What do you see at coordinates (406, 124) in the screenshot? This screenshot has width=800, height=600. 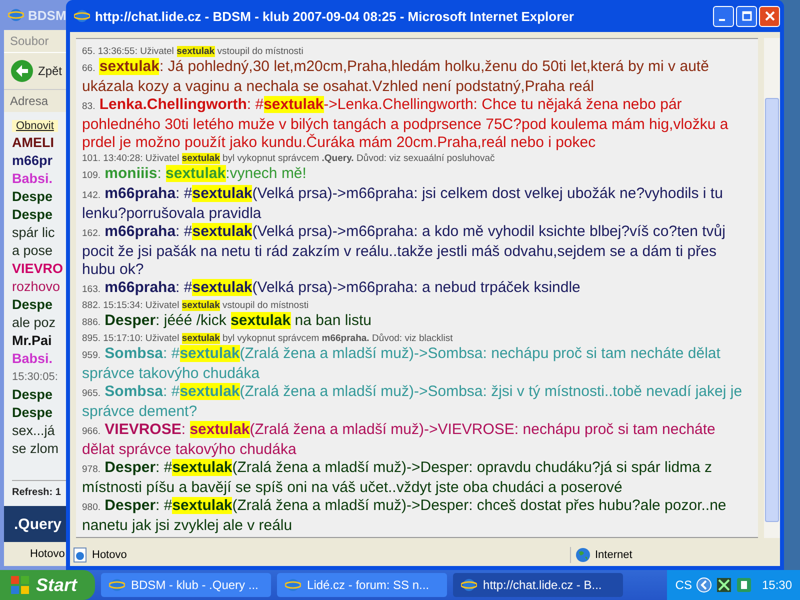 I see `chat-message: 83. Lenka.Chellingworth: #sextulak->Lenka.Chellingworth: Chce tu nějaká žena nebo pár pohledného 30ti letého muže v bilých tangách a podprsence 75C?pod koulema mám hig,vložku a prdel je možno použít jako kundu.Čuráka mám 20cm.Praha,reál nebo i pokec` at bounding box center [406, 124].